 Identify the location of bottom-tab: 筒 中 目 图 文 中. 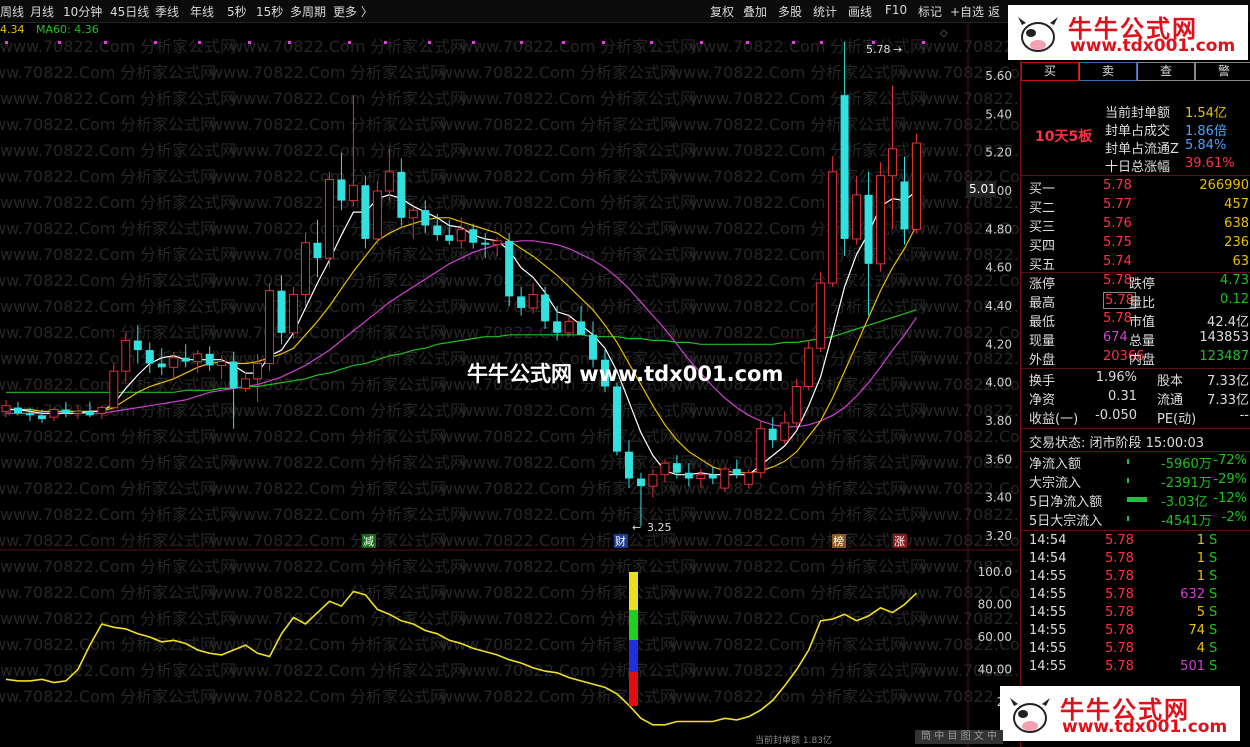
(959, 737).